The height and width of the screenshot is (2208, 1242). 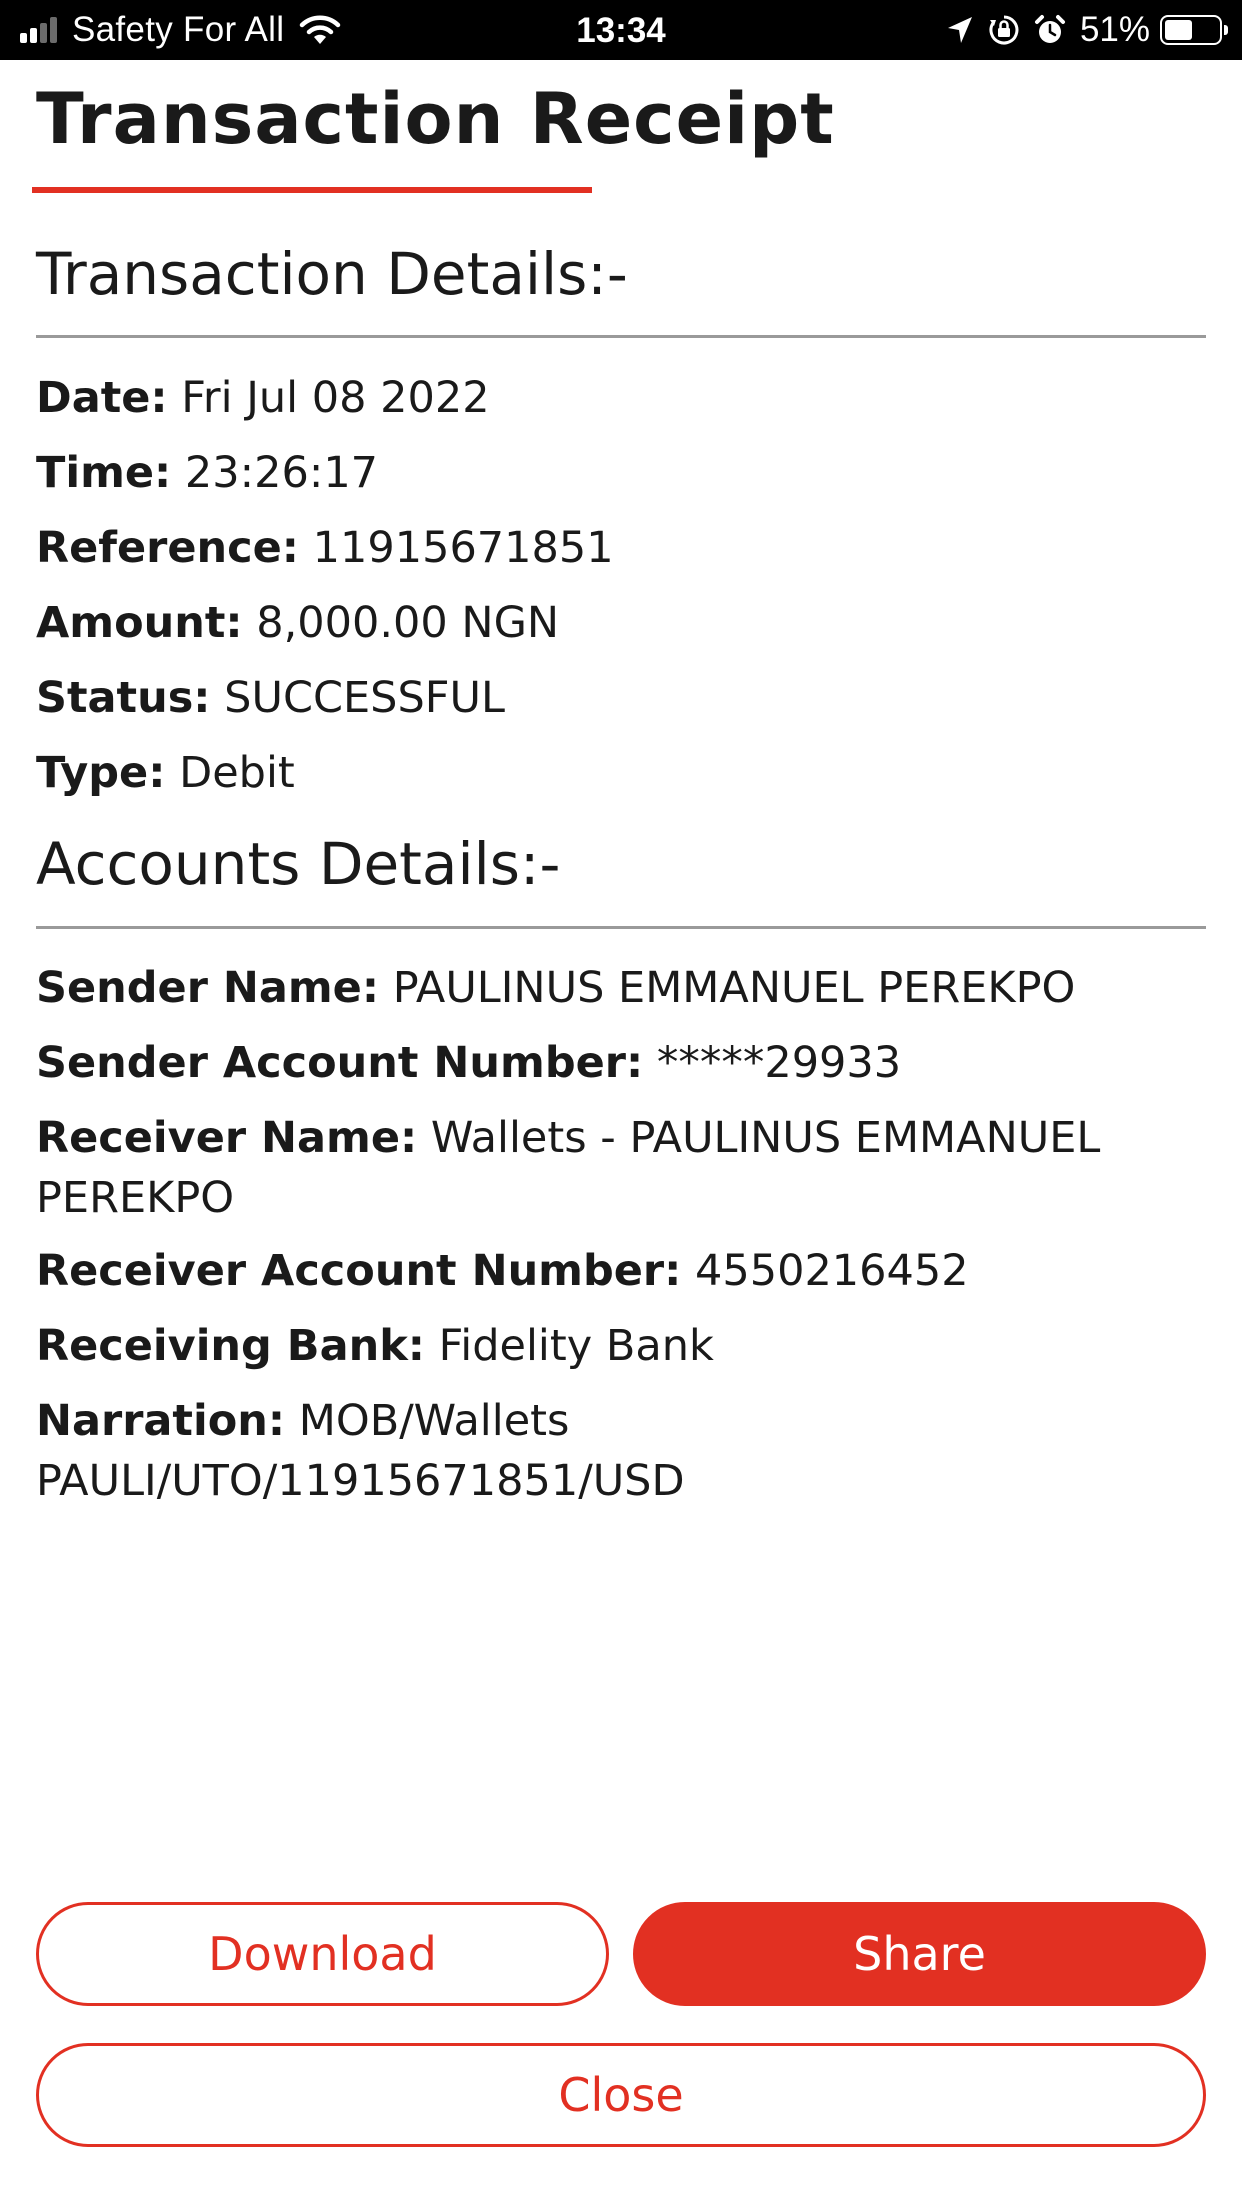 What do you see at coordinates (161, 1421) in the screenshot?
I see `detail-label: Narration:` at bounding box center [161, 1421].